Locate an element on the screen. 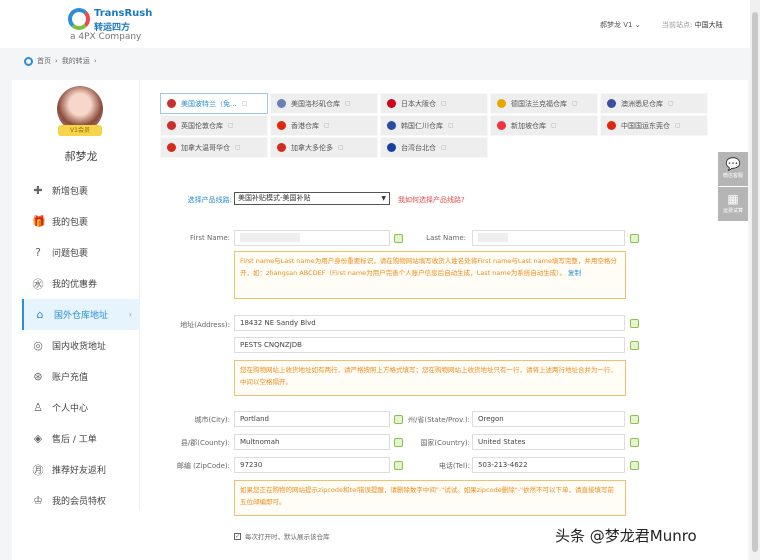 This screenshot has width=760, height=560. warehouse-tab: 美国波特兰（免... ▢ is located at coordinates (214, 103).